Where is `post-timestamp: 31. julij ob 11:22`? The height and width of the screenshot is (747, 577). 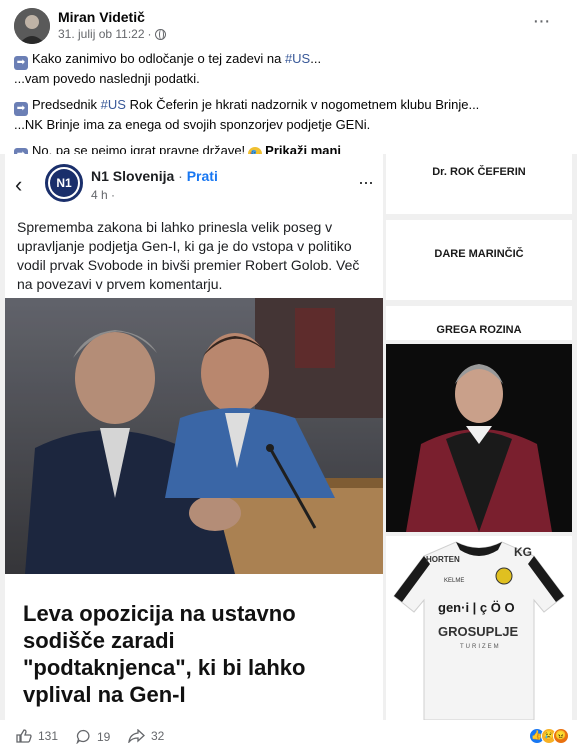 post-timestamp: 31. julij ob 11:22 is located at coordinates (101, 34).